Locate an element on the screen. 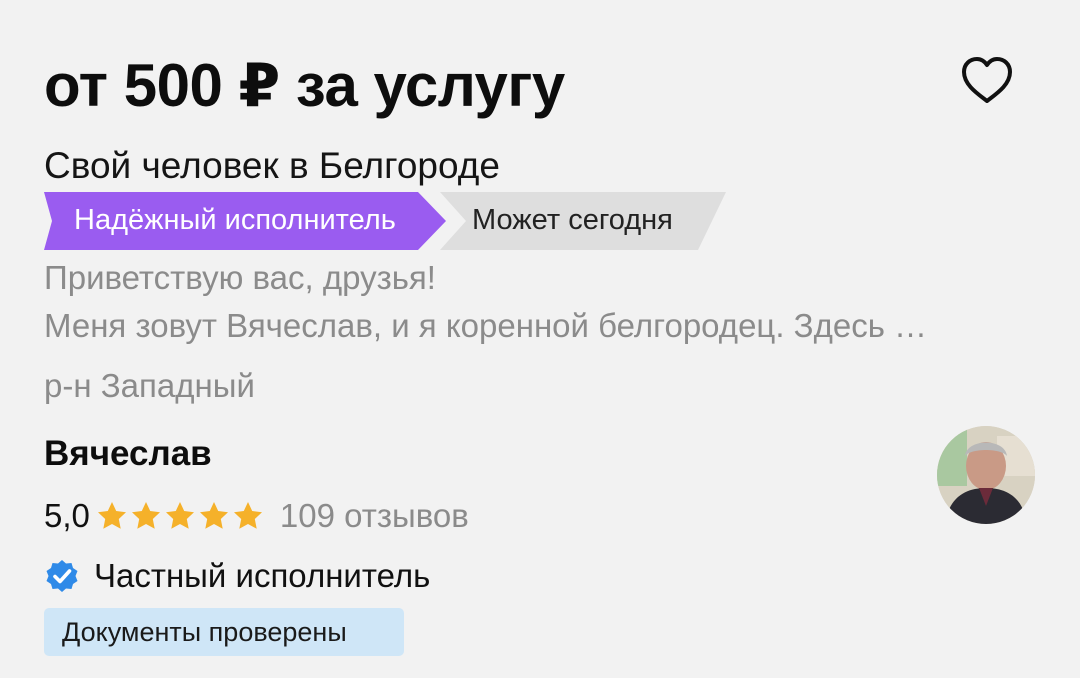  tag-reliable-executor: Надёжный исполнитель is located at coordinates (245, 221).